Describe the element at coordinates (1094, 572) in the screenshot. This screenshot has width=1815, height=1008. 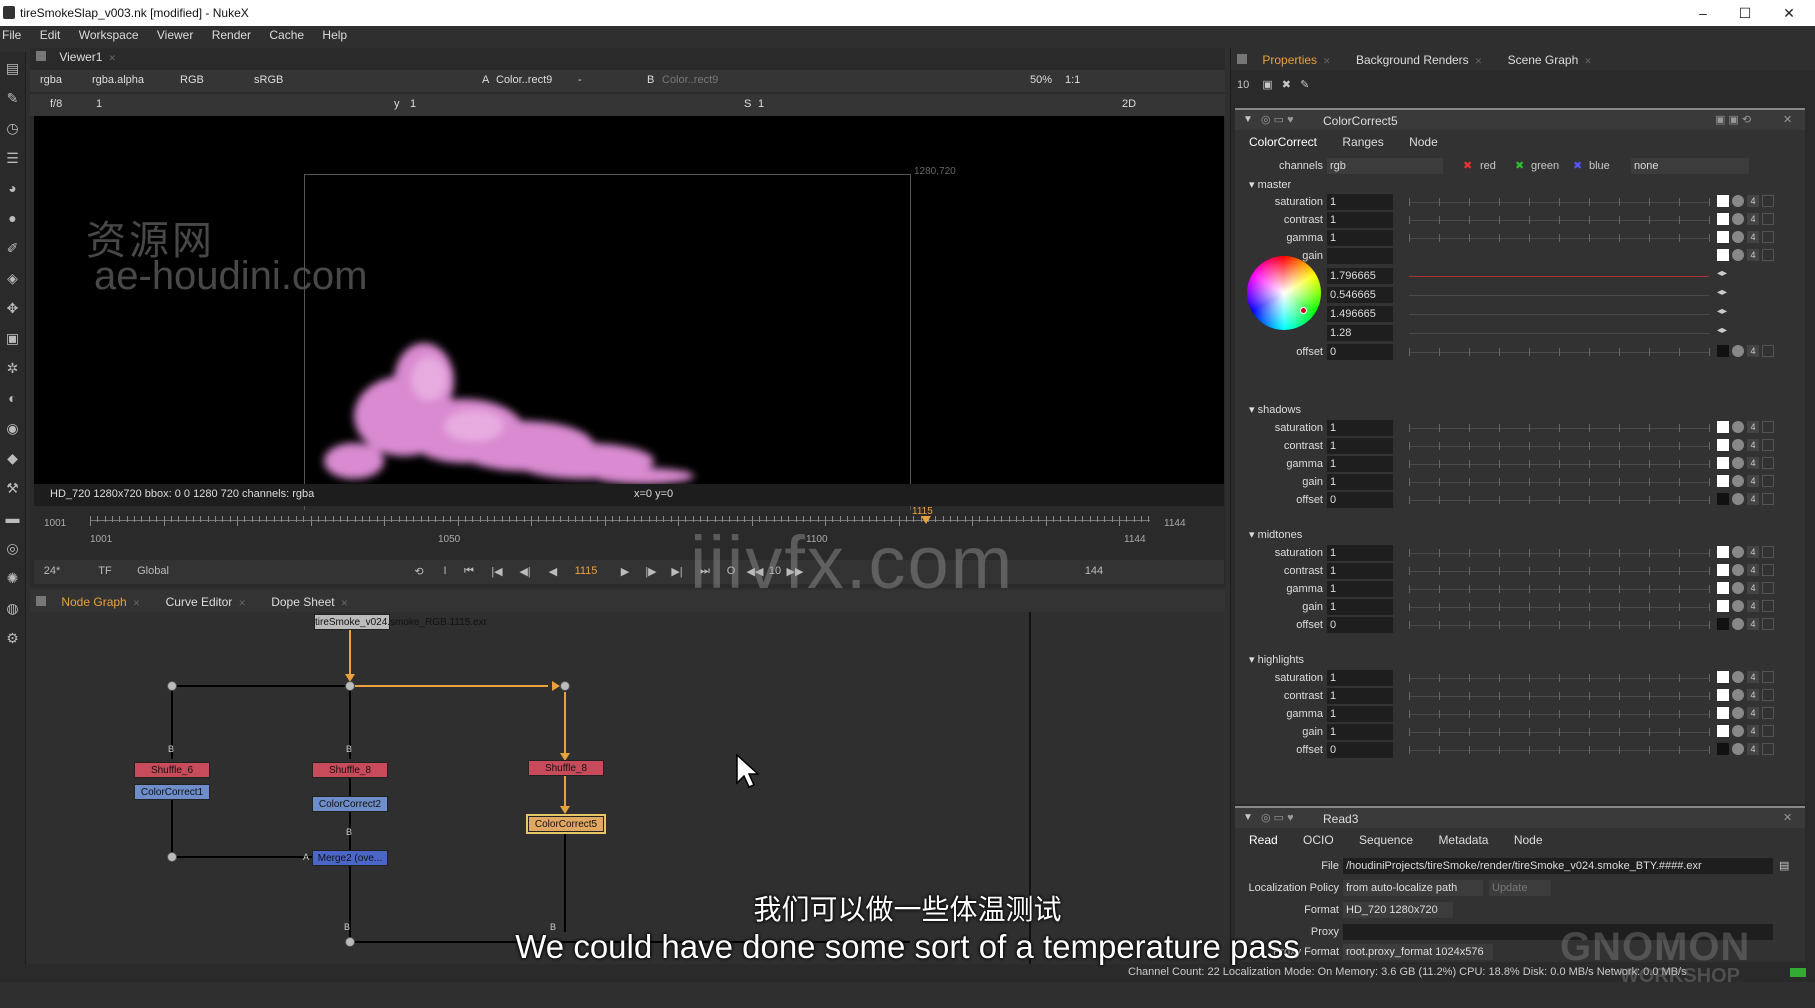
I see `end-frame-field: 144` at that location.